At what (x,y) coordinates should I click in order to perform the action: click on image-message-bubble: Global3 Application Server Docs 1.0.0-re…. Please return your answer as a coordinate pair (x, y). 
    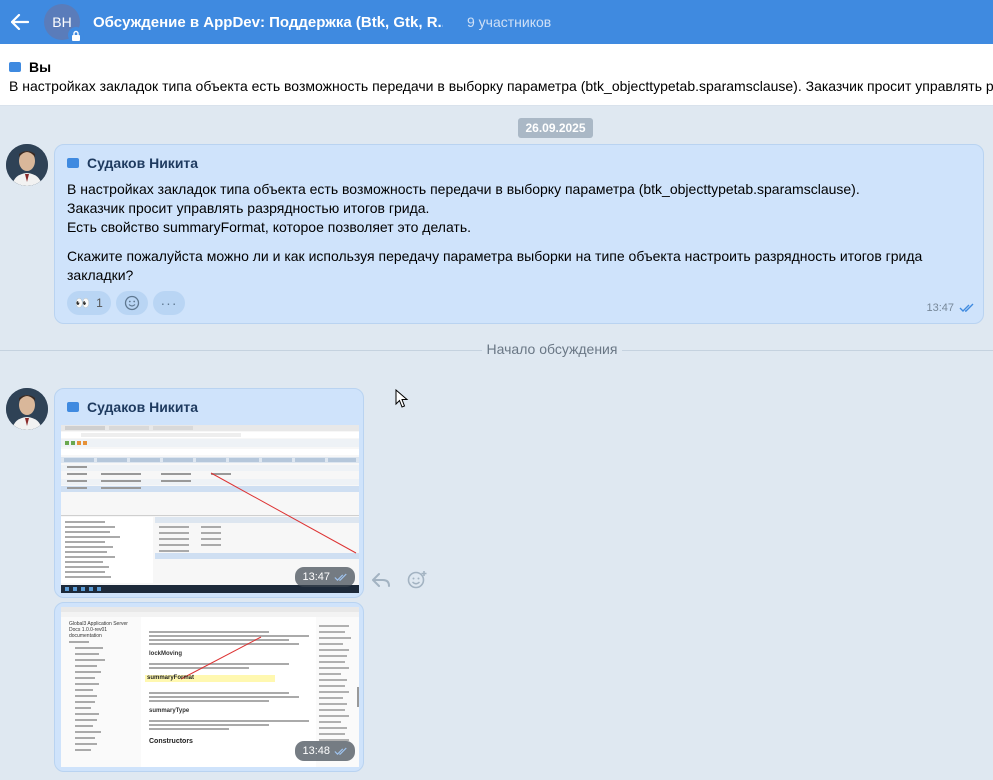
    Looking at the image, I should click on (209, 687).